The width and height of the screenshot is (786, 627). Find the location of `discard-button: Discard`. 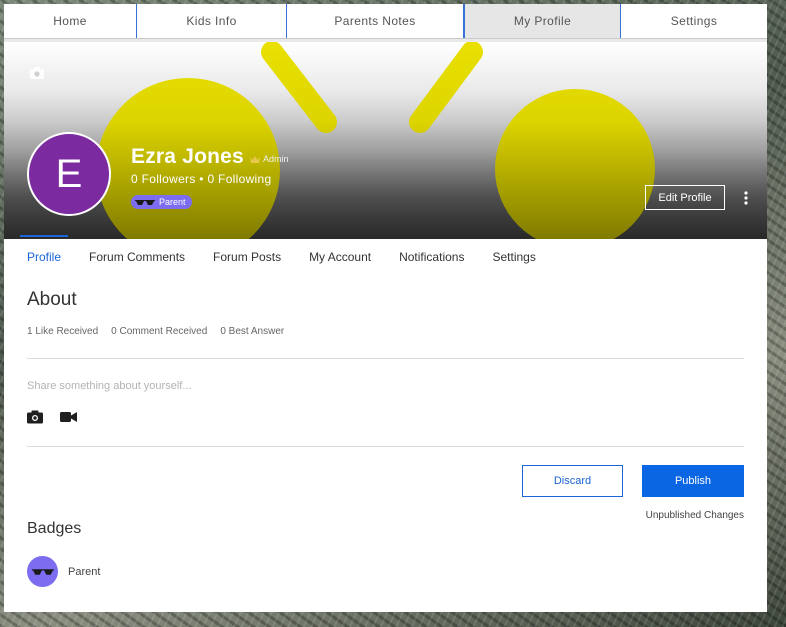

discard-button: Discard is located at coordinates (572, 481).